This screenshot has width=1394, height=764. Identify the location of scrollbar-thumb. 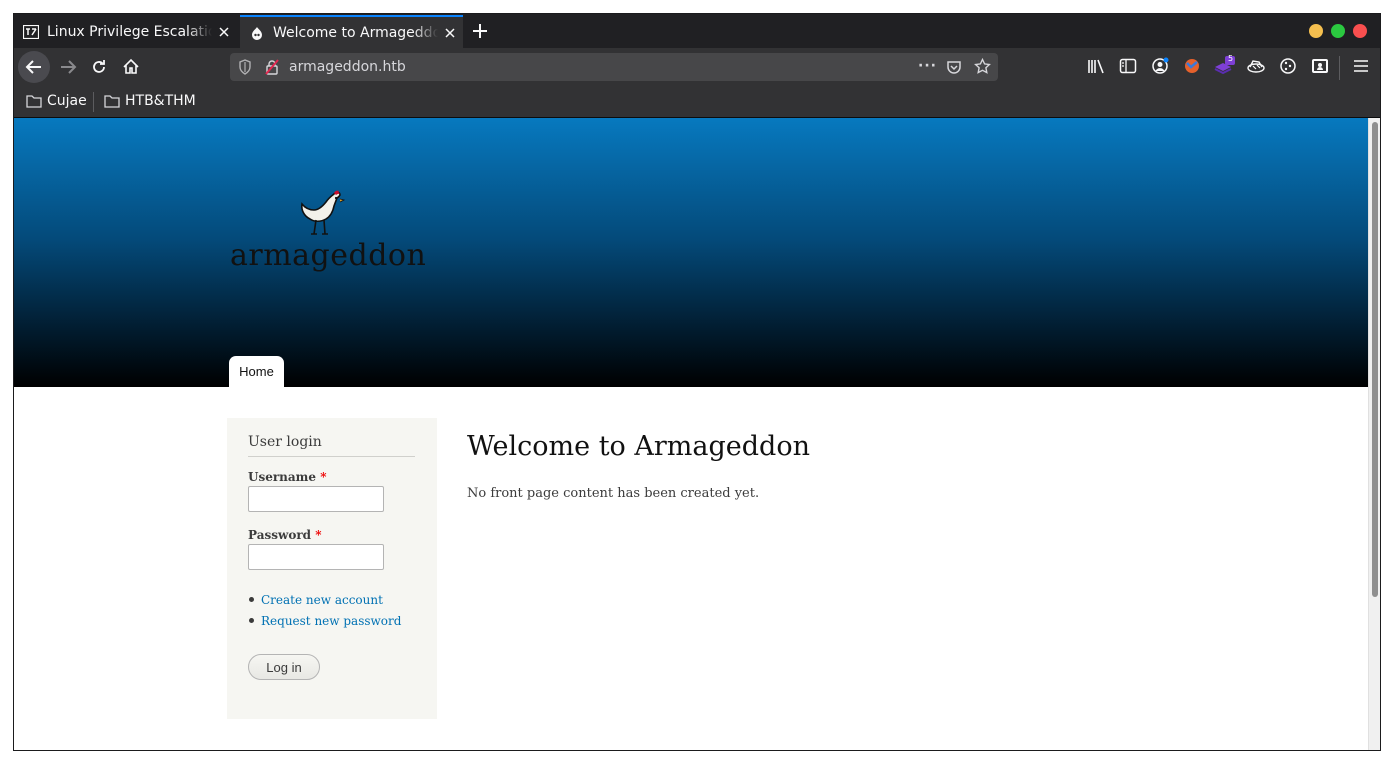
(1375, 359).